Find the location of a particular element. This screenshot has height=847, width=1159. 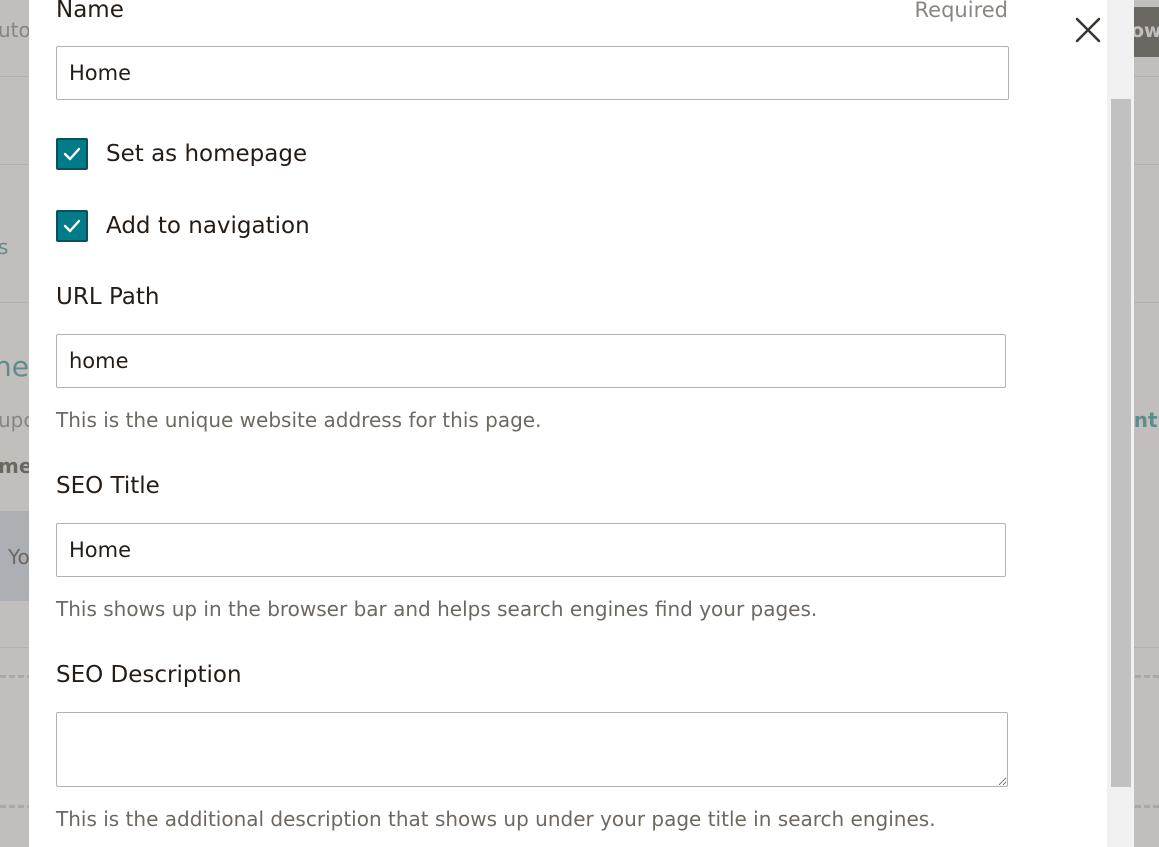

add-navigation-label: Add to navigation is located at coordinates (208, 226).